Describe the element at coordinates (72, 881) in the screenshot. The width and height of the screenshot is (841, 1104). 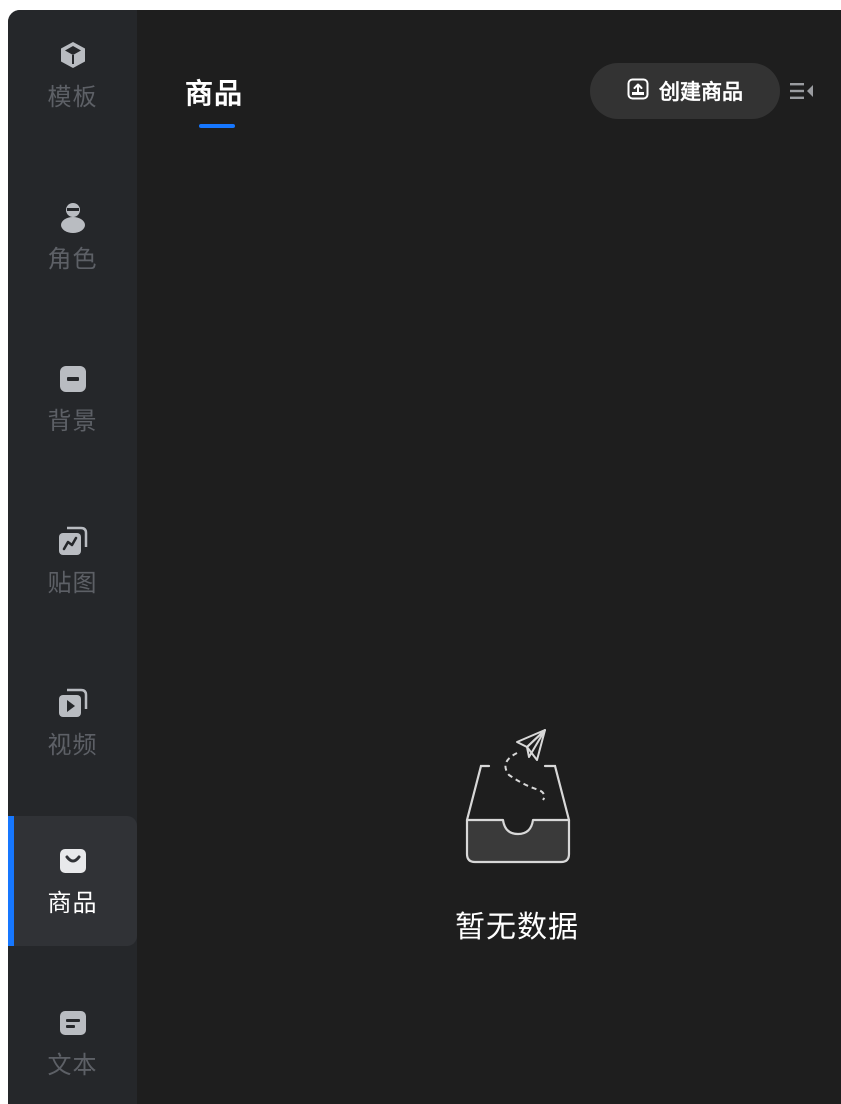
I see `sidebar-item-products: 商品` at that location.